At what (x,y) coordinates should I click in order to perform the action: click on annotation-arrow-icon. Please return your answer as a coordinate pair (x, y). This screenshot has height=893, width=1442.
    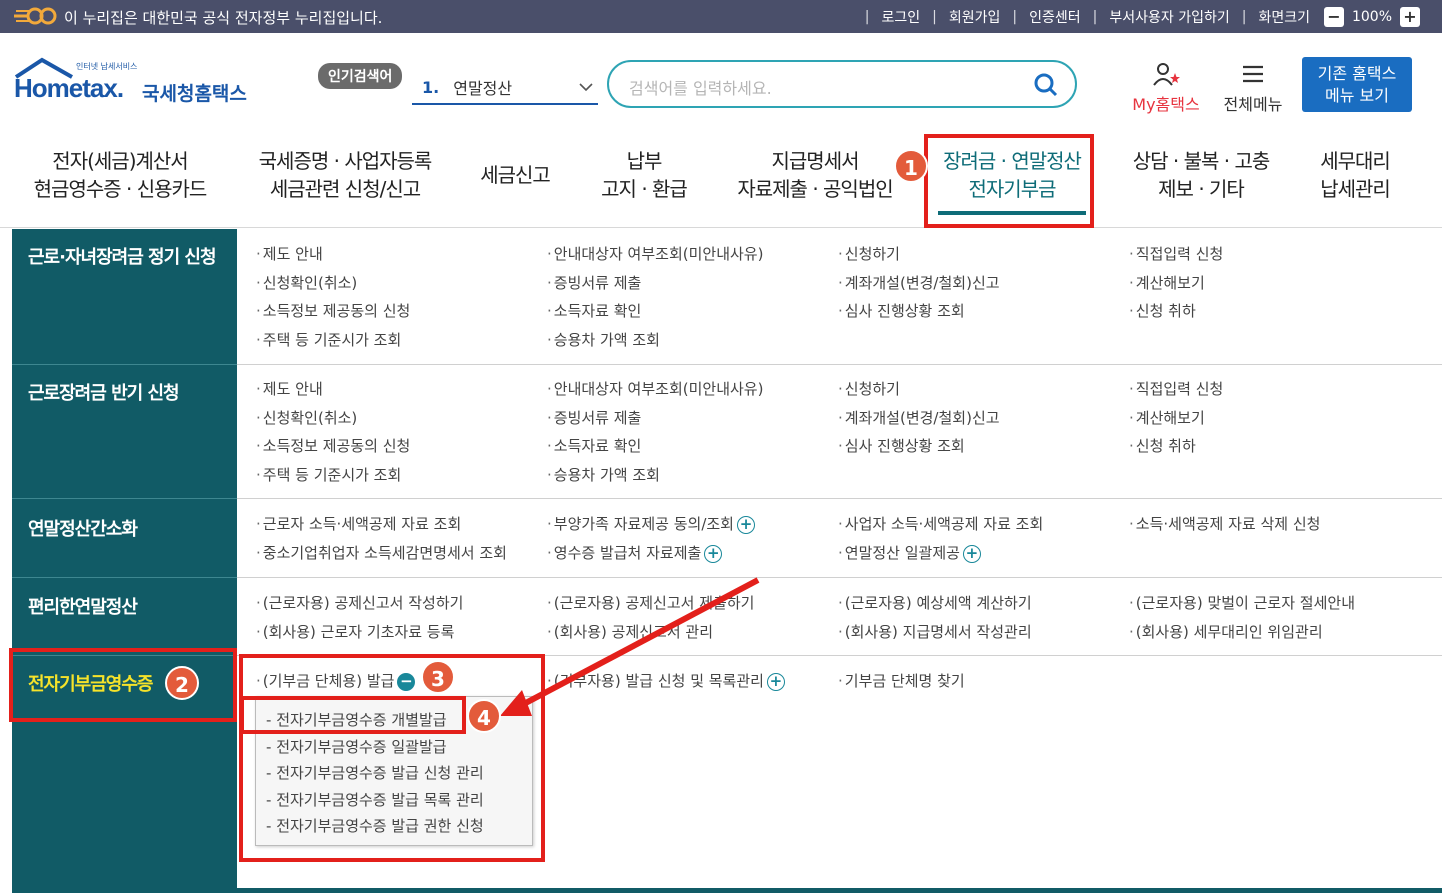
    Looking at the image, I should click on (630, 646).